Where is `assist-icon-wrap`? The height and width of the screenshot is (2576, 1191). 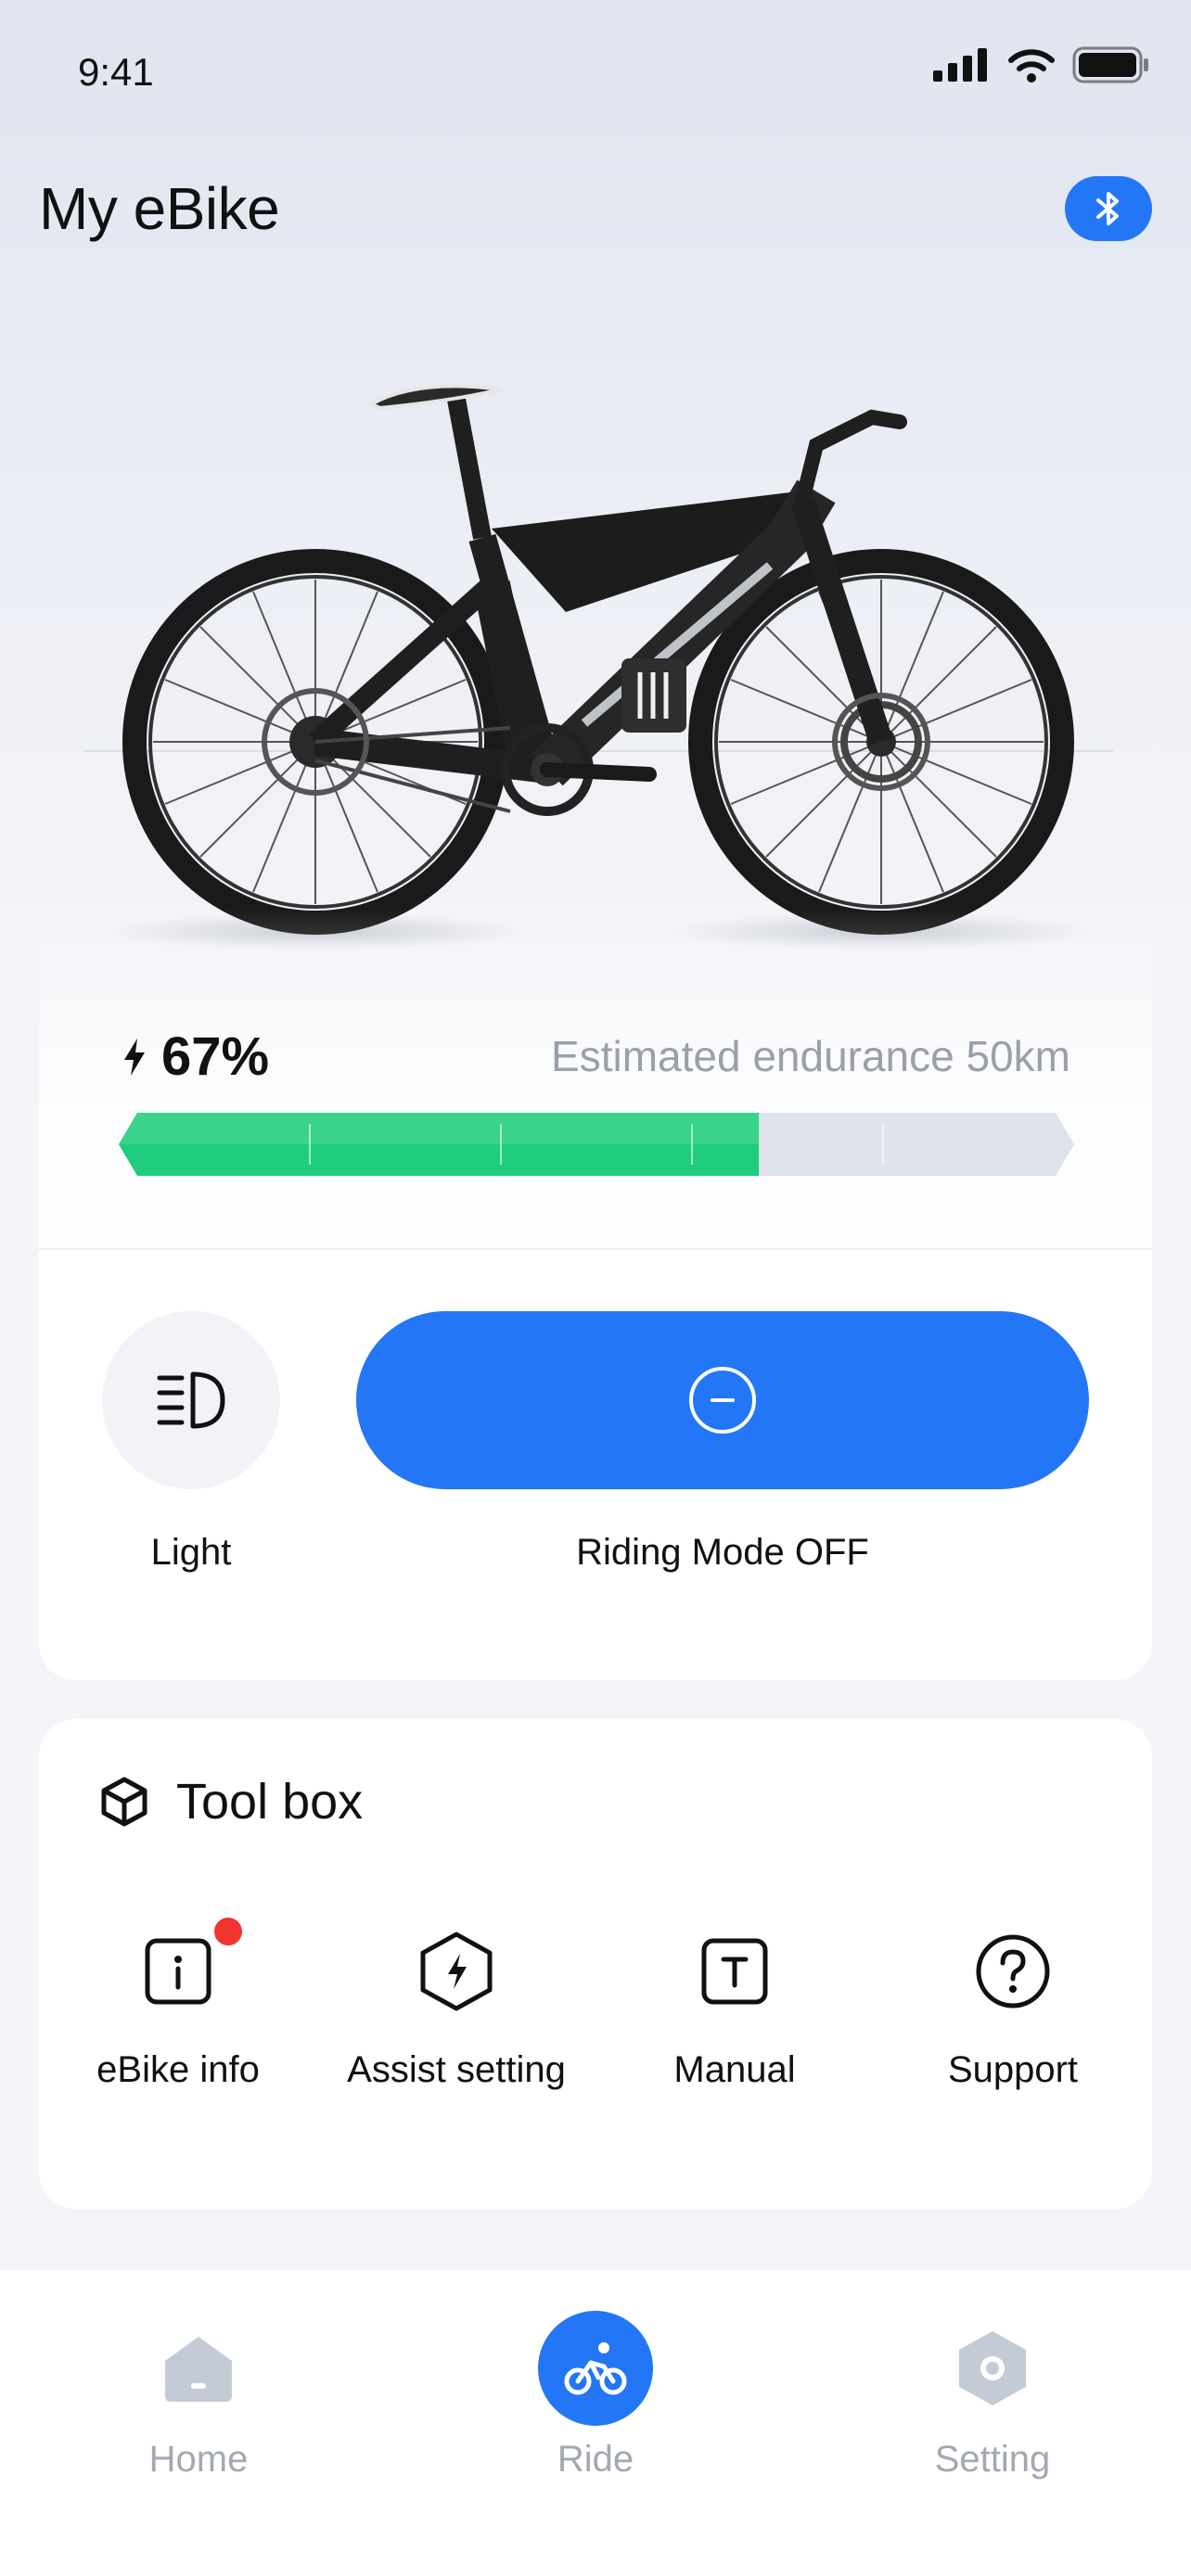 assist-icon-wrap is located at coordinates (456, 1971).